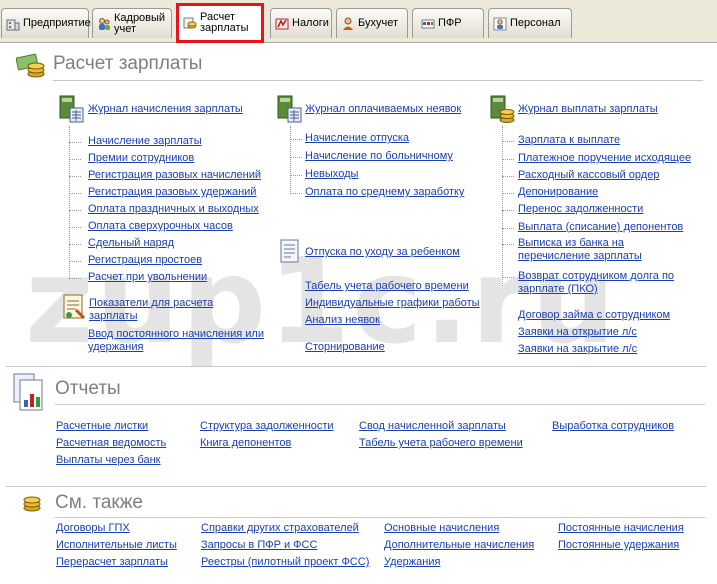 This screenshot has height=584, width=717. Describe the element at coordinates (441, 528) in the screenshot. I see `see-also-link: Основные начисления` at that location.